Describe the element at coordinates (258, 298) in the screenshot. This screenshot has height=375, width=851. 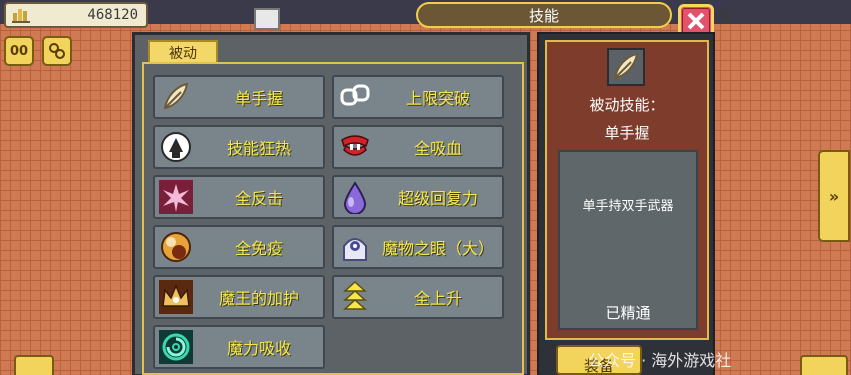
I see `skill-label: 魔王的加护` at that location.